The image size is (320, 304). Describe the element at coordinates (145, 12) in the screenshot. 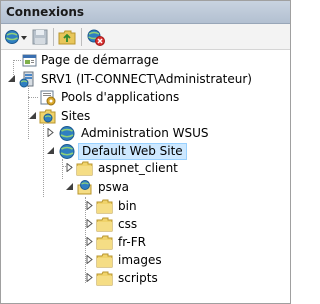

I see `panel-title: Connexions` at that location.